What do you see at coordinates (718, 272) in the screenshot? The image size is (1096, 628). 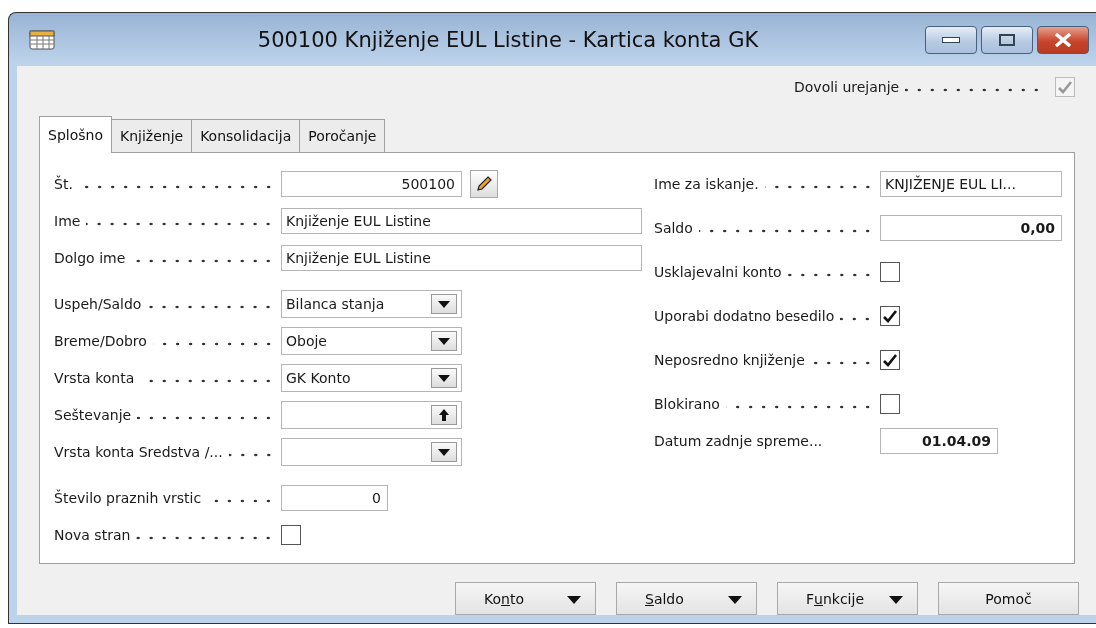 I see `field-label: Usklajevalni konto` at bounding box center [718, 272].